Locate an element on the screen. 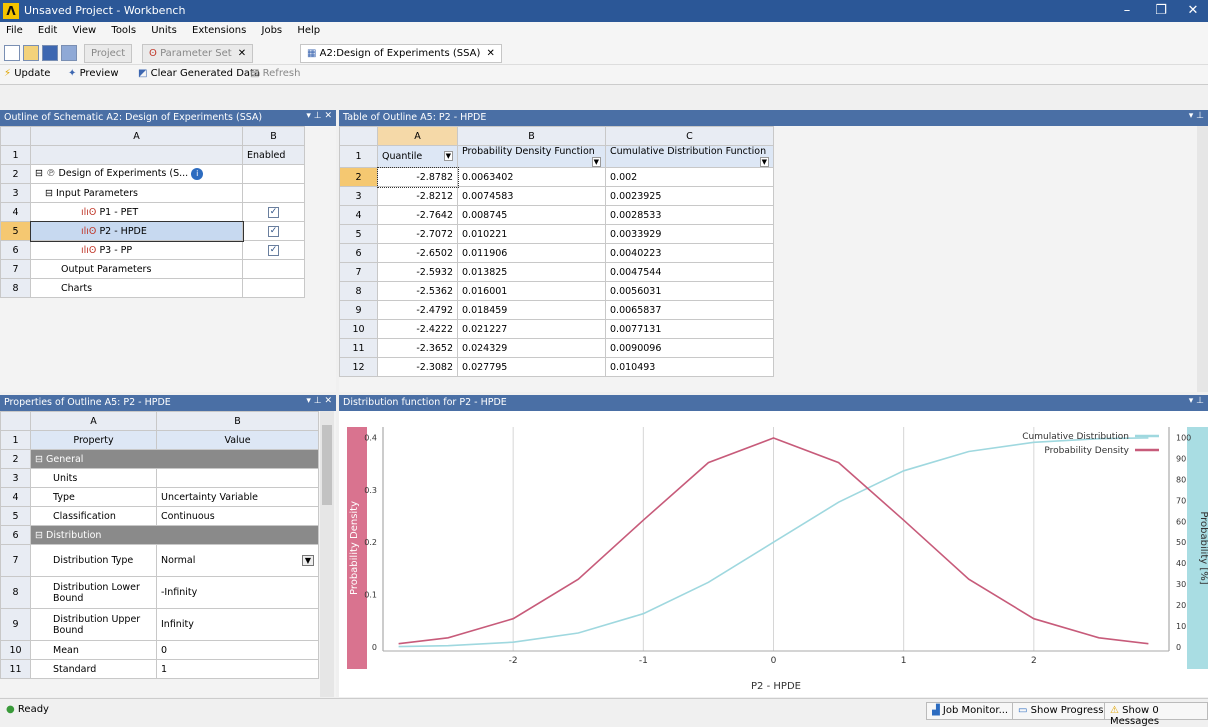  menu-jobs: Jobs is located at coordinates (272, 30).